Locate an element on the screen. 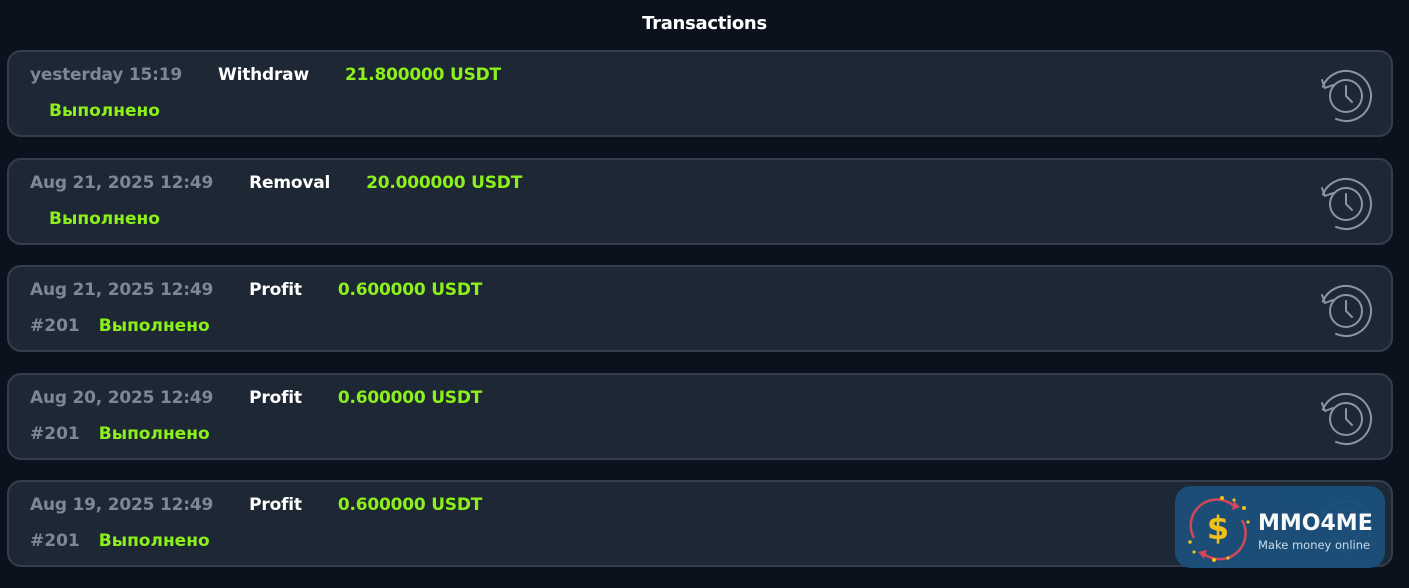 This screenshot has width=1409, height=588. transaction-amount: 20.000000 USDT is located at coordinates (444, 182).